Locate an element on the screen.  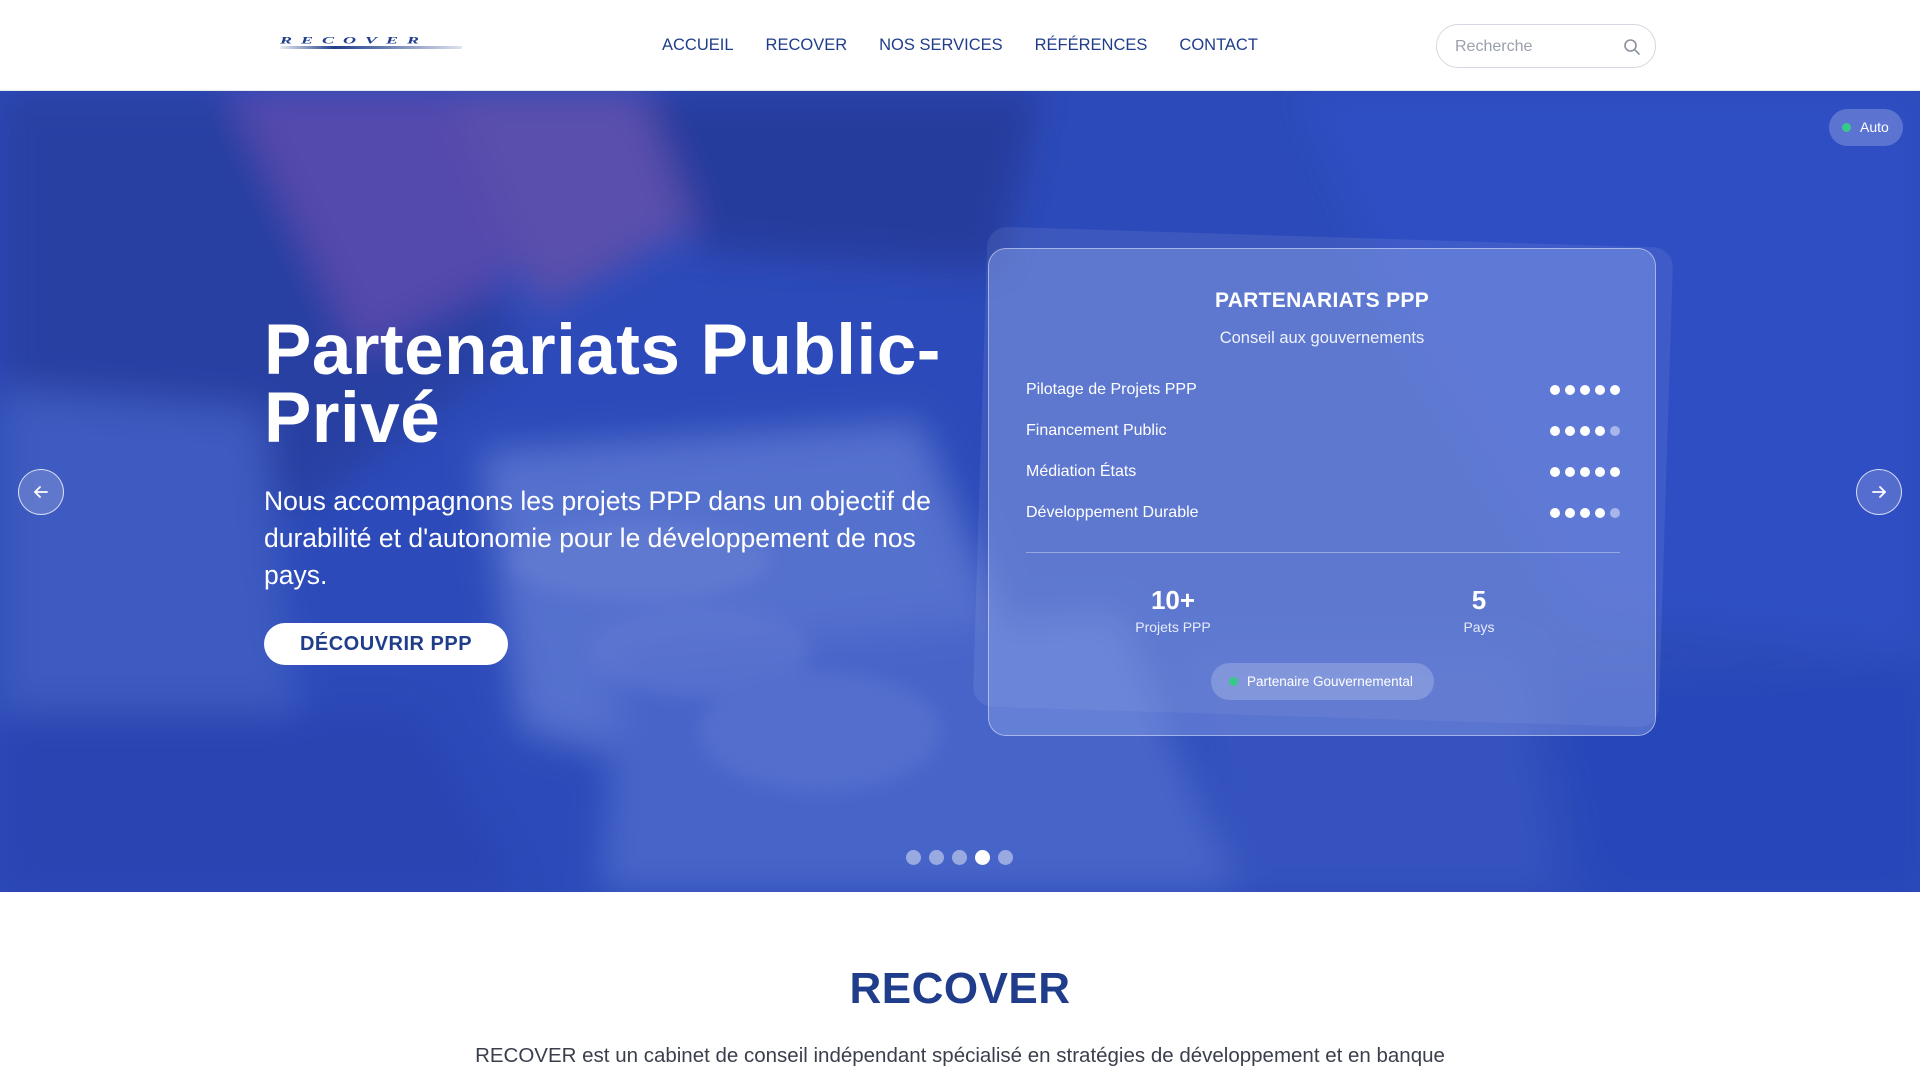
nav-recover: RECOVER is located at coordinates (807, 45).